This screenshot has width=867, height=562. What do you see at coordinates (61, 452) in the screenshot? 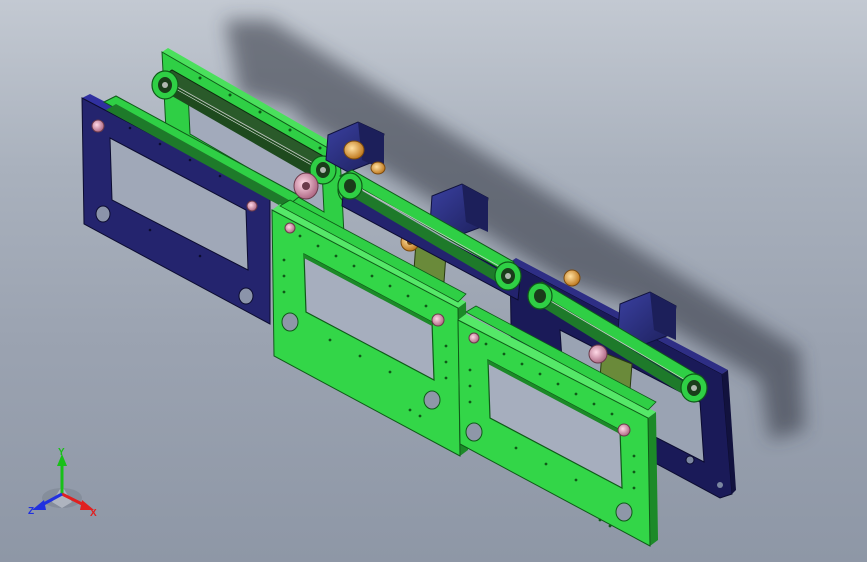
I see `y-axis-label: Y` at bounding box center [61, 452].